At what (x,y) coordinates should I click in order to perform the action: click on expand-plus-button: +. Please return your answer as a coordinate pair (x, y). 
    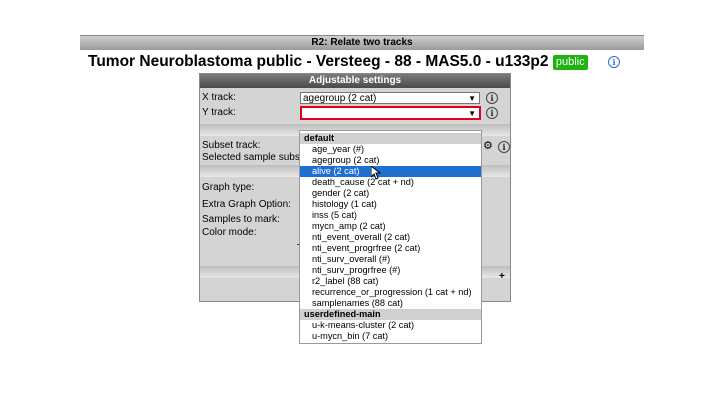
    Looking at the image, I should click on (502, 276).